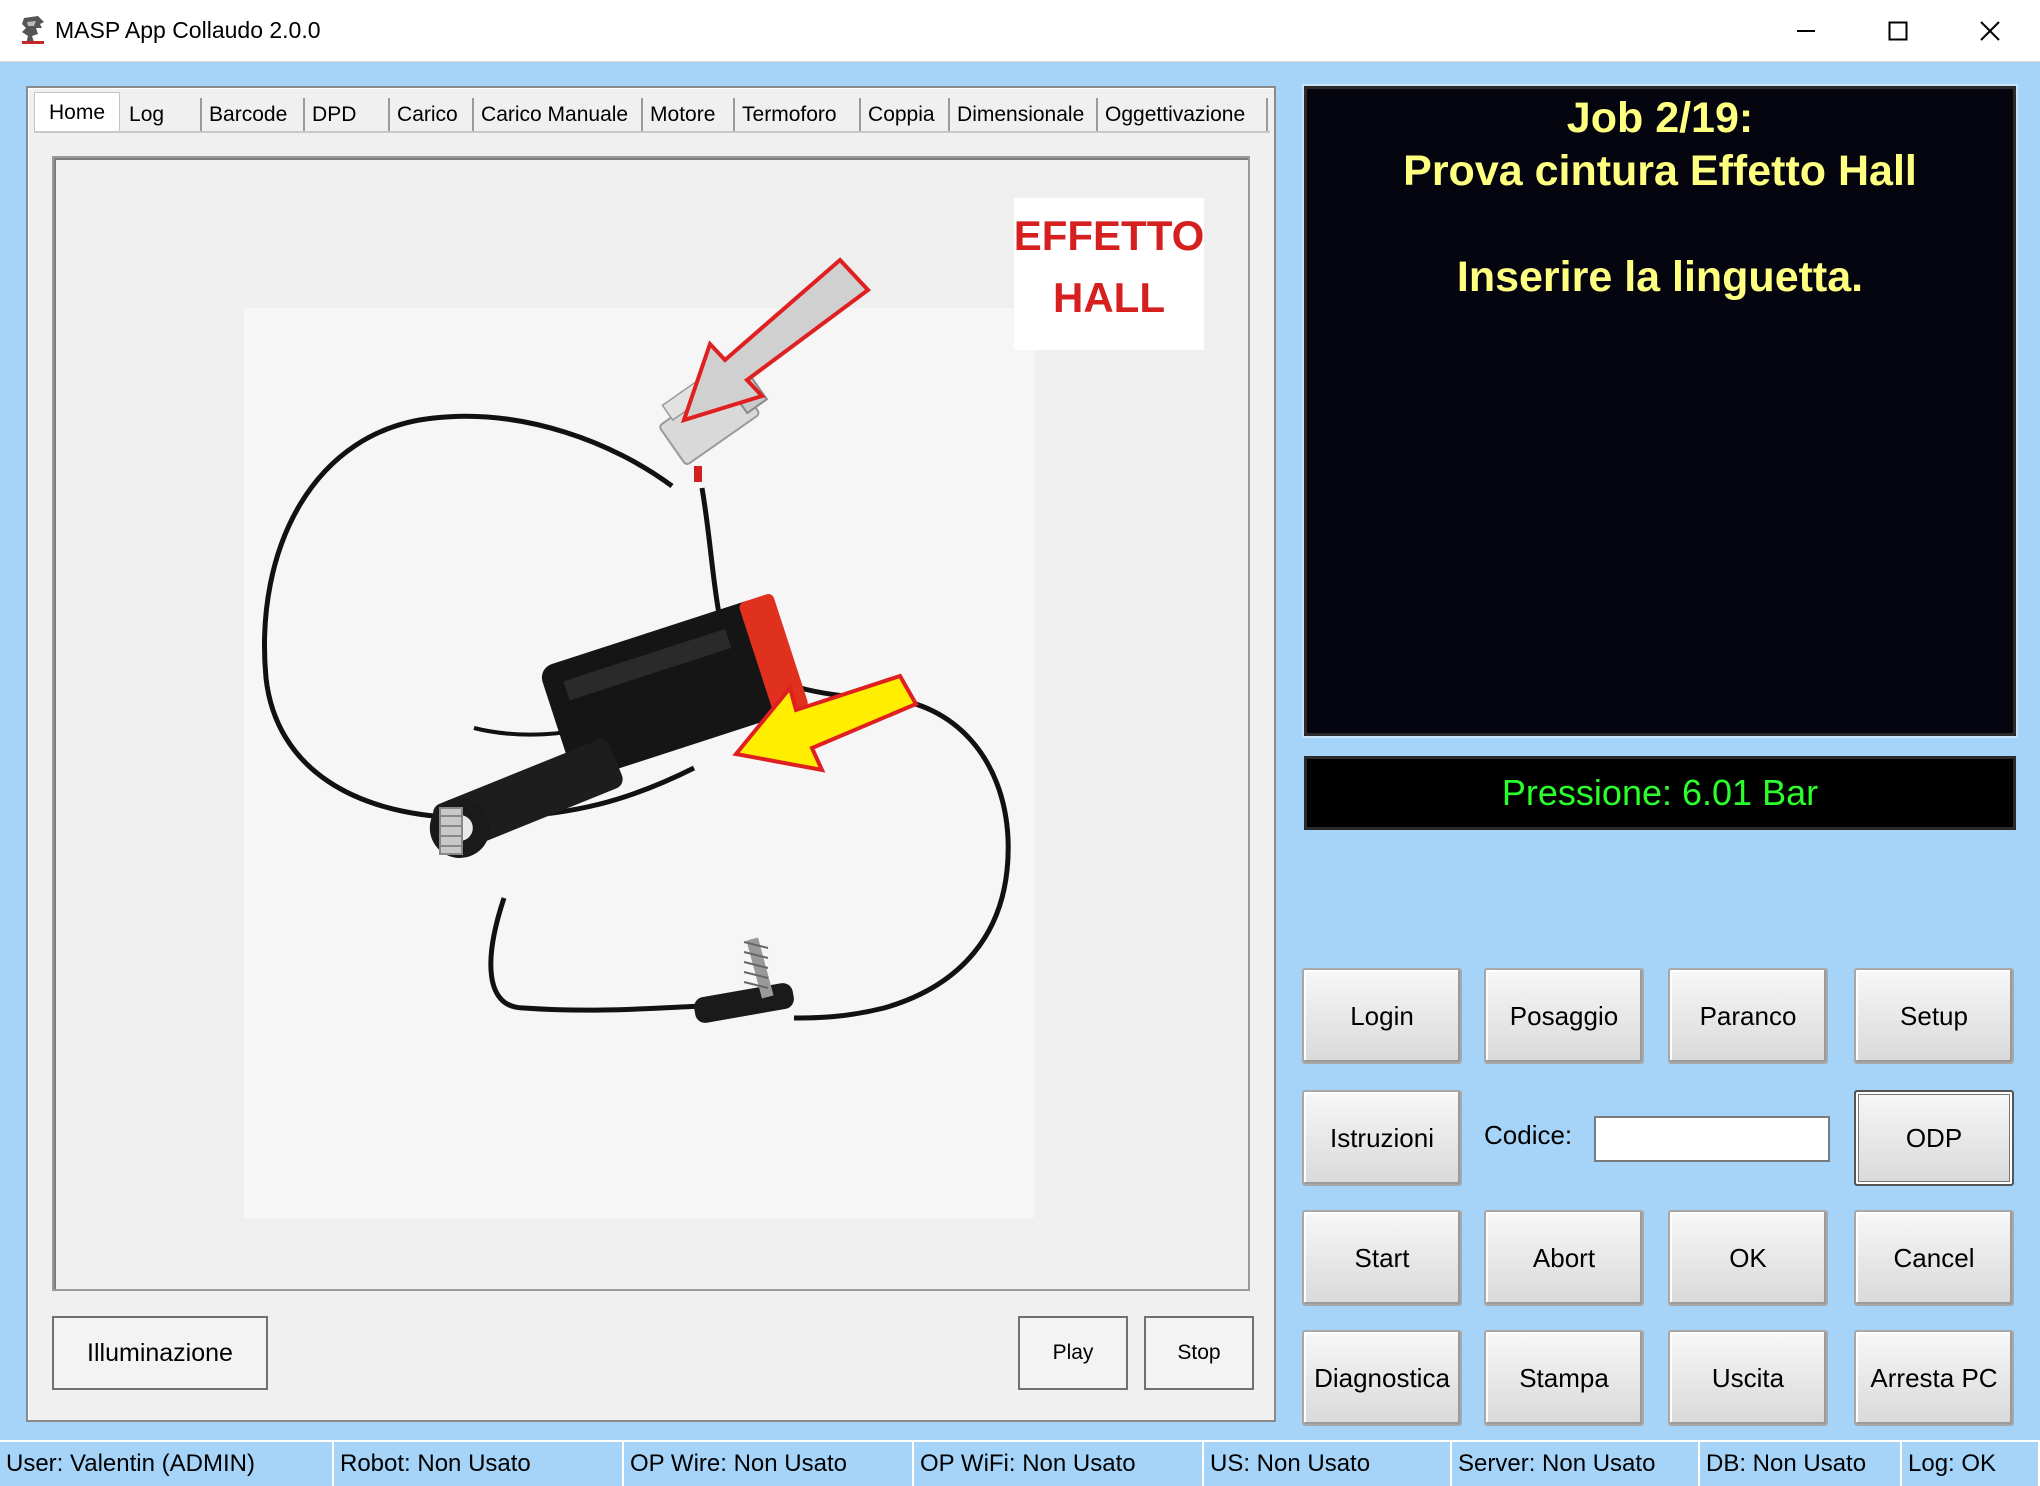 Image resolution: width=2040 pixels, height=1486 pixels. I want to click on title-bar: MASP App Collaudo 2.0.0, so click(1020, 31).